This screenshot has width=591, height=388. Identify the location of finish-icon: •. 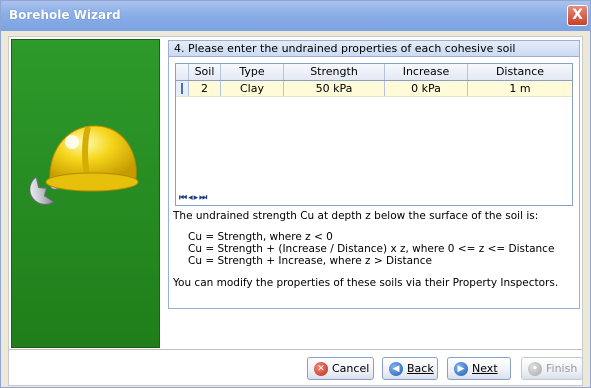
(535, 368).